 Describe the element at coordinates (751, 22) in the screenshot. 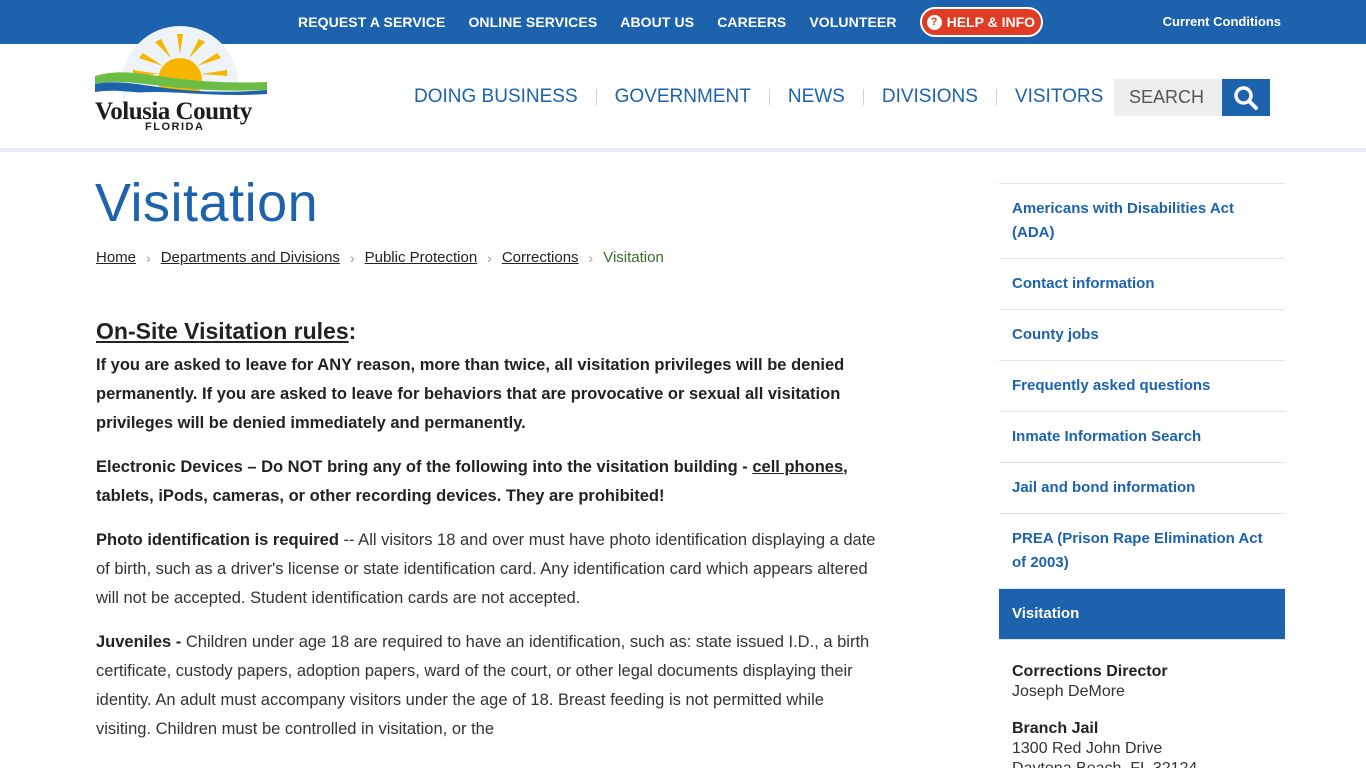

I see `utility-link-careers: CAREERS` at that location.